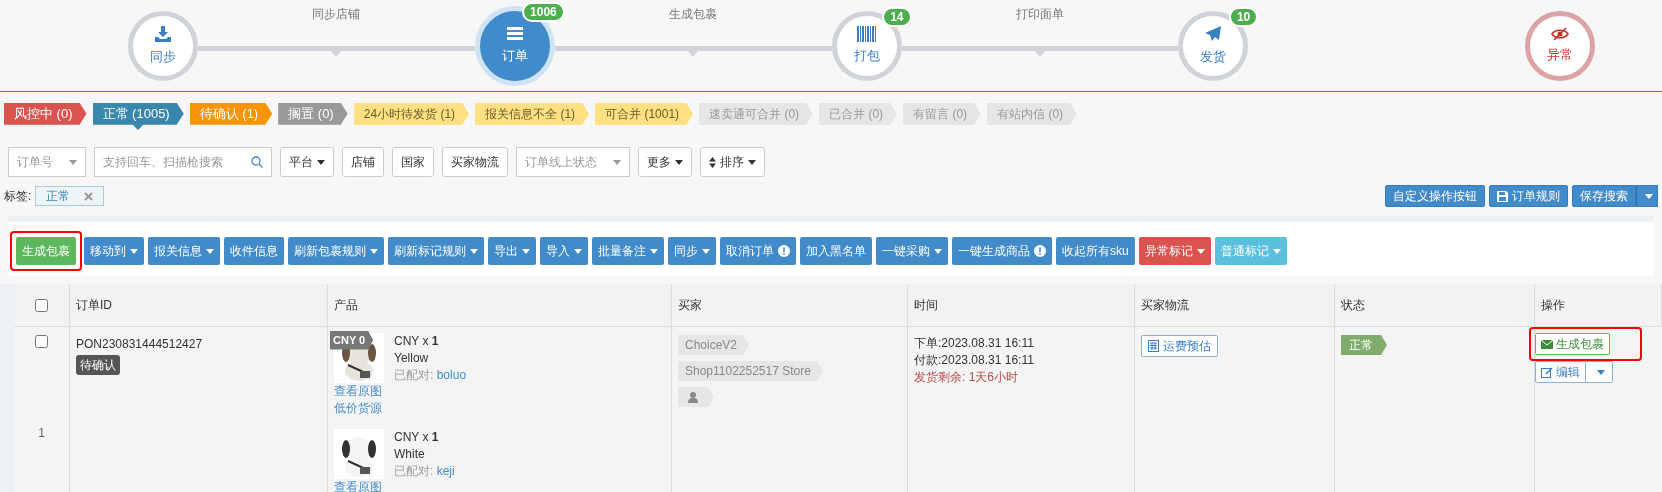 The width and height of the screenshot is (1662, 492). Describe the element at coordinates (1039, 13) in the screenshot. I see `step-label: 打印面单` at that location.